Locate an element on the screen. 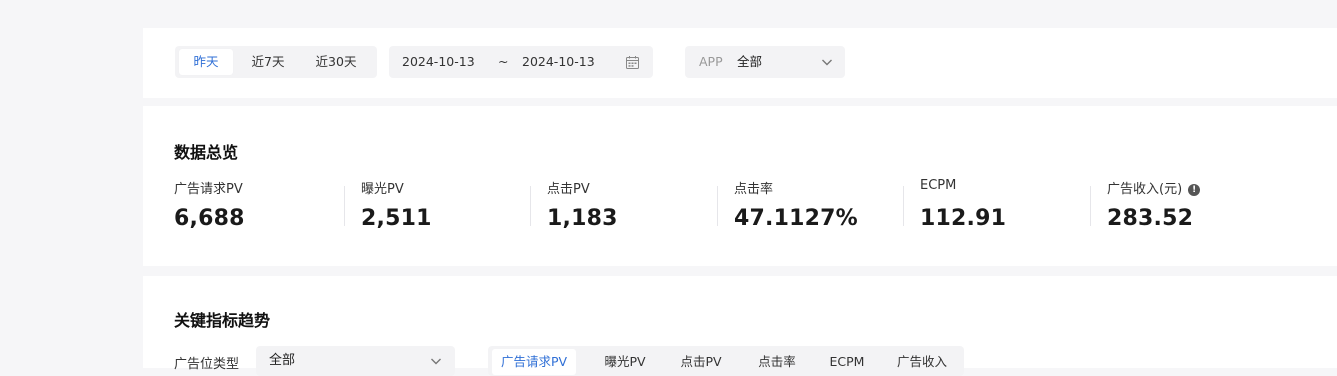 This screenshot has width=1337, height=376. metric-ecpm: ECPM 112.91 is located at coordinates (1013, 208).